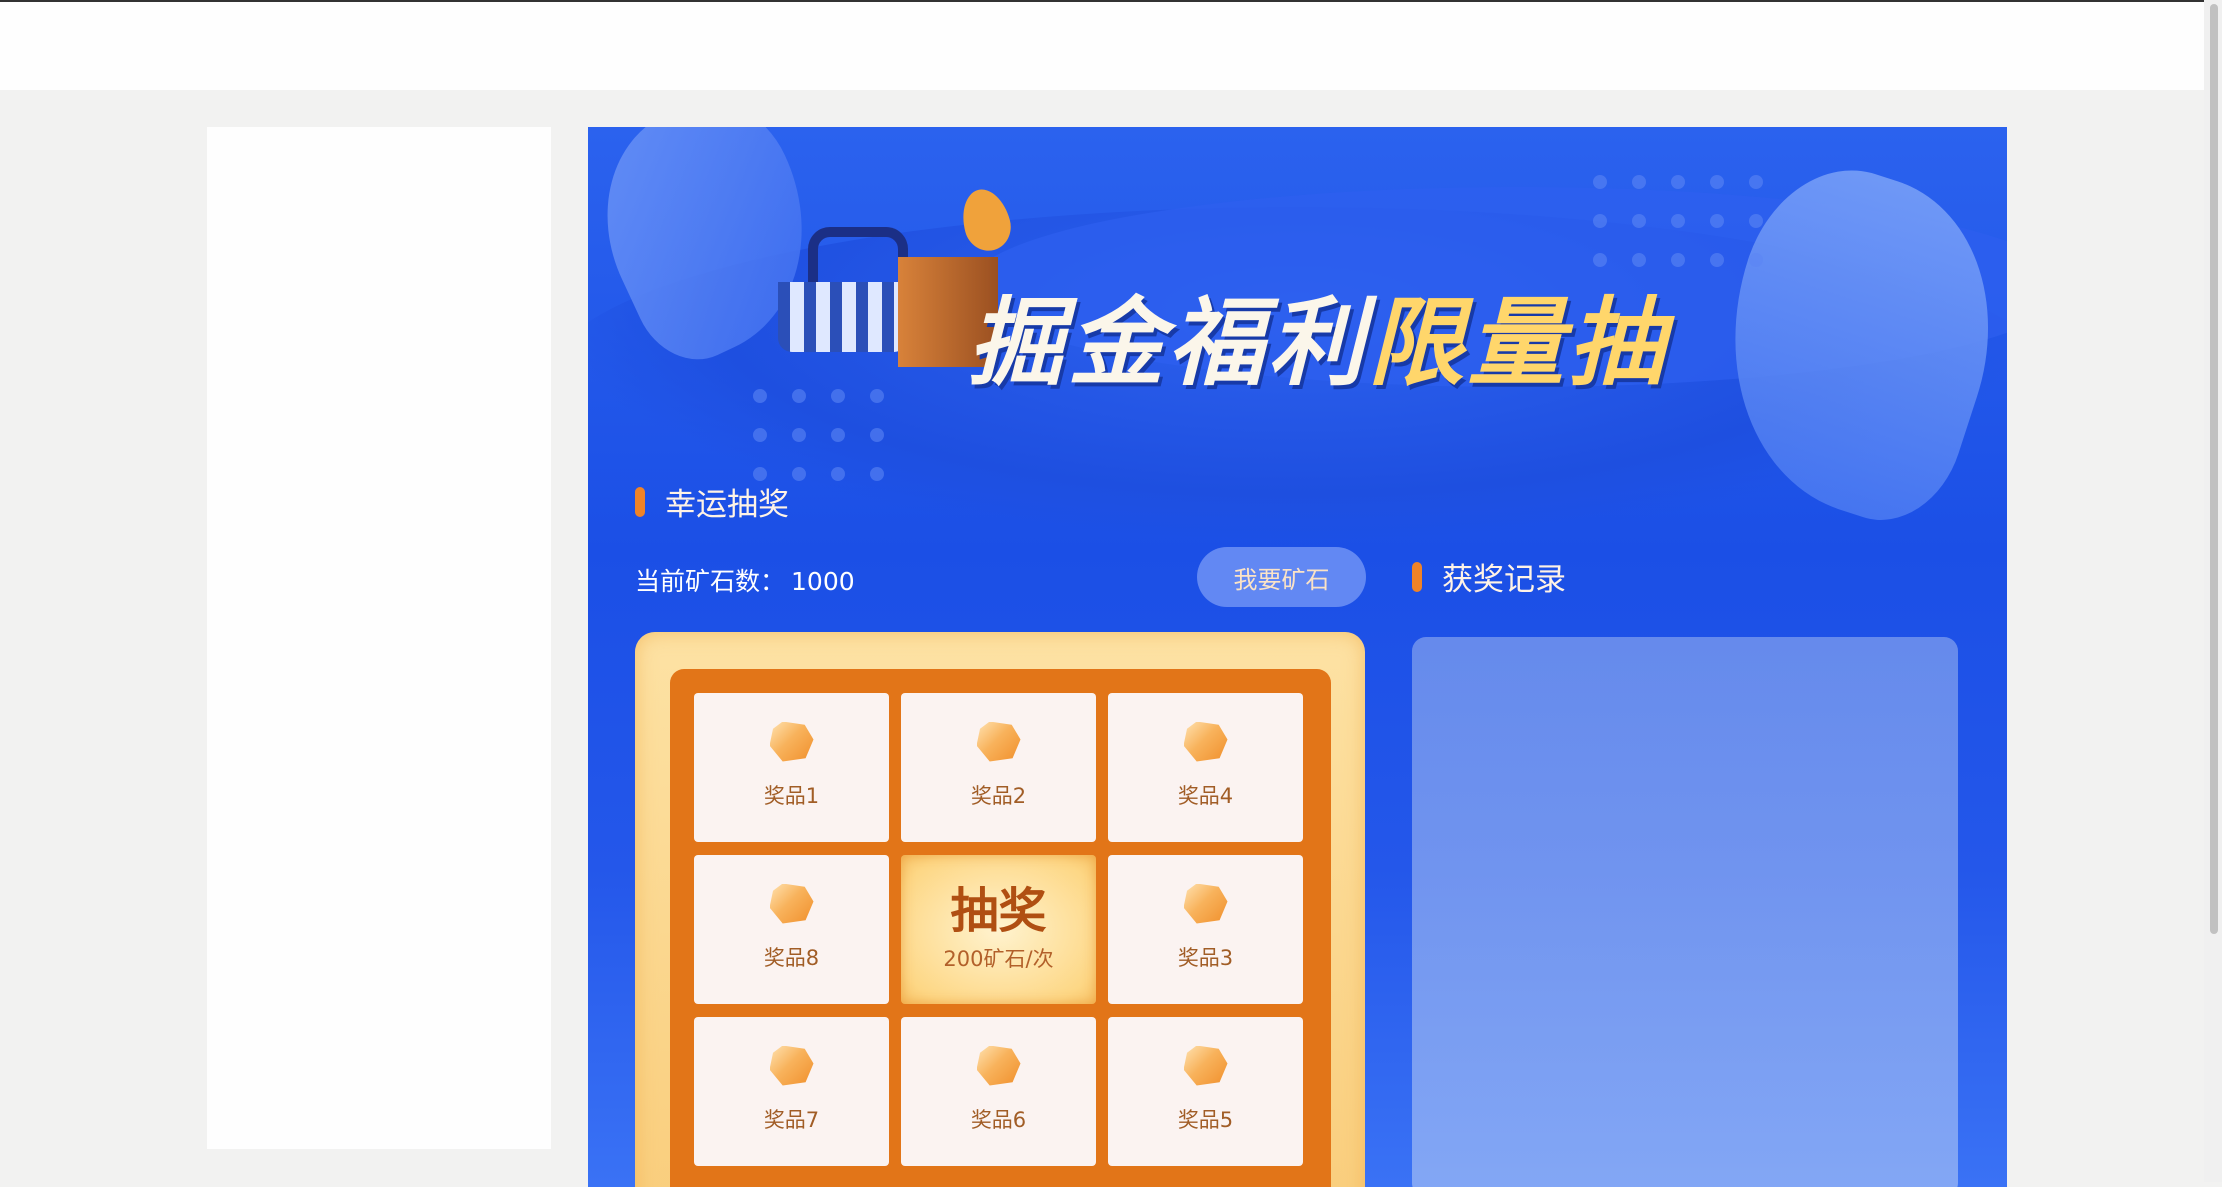  I want to click on prize-label: 奖品2, so click(998, 795).